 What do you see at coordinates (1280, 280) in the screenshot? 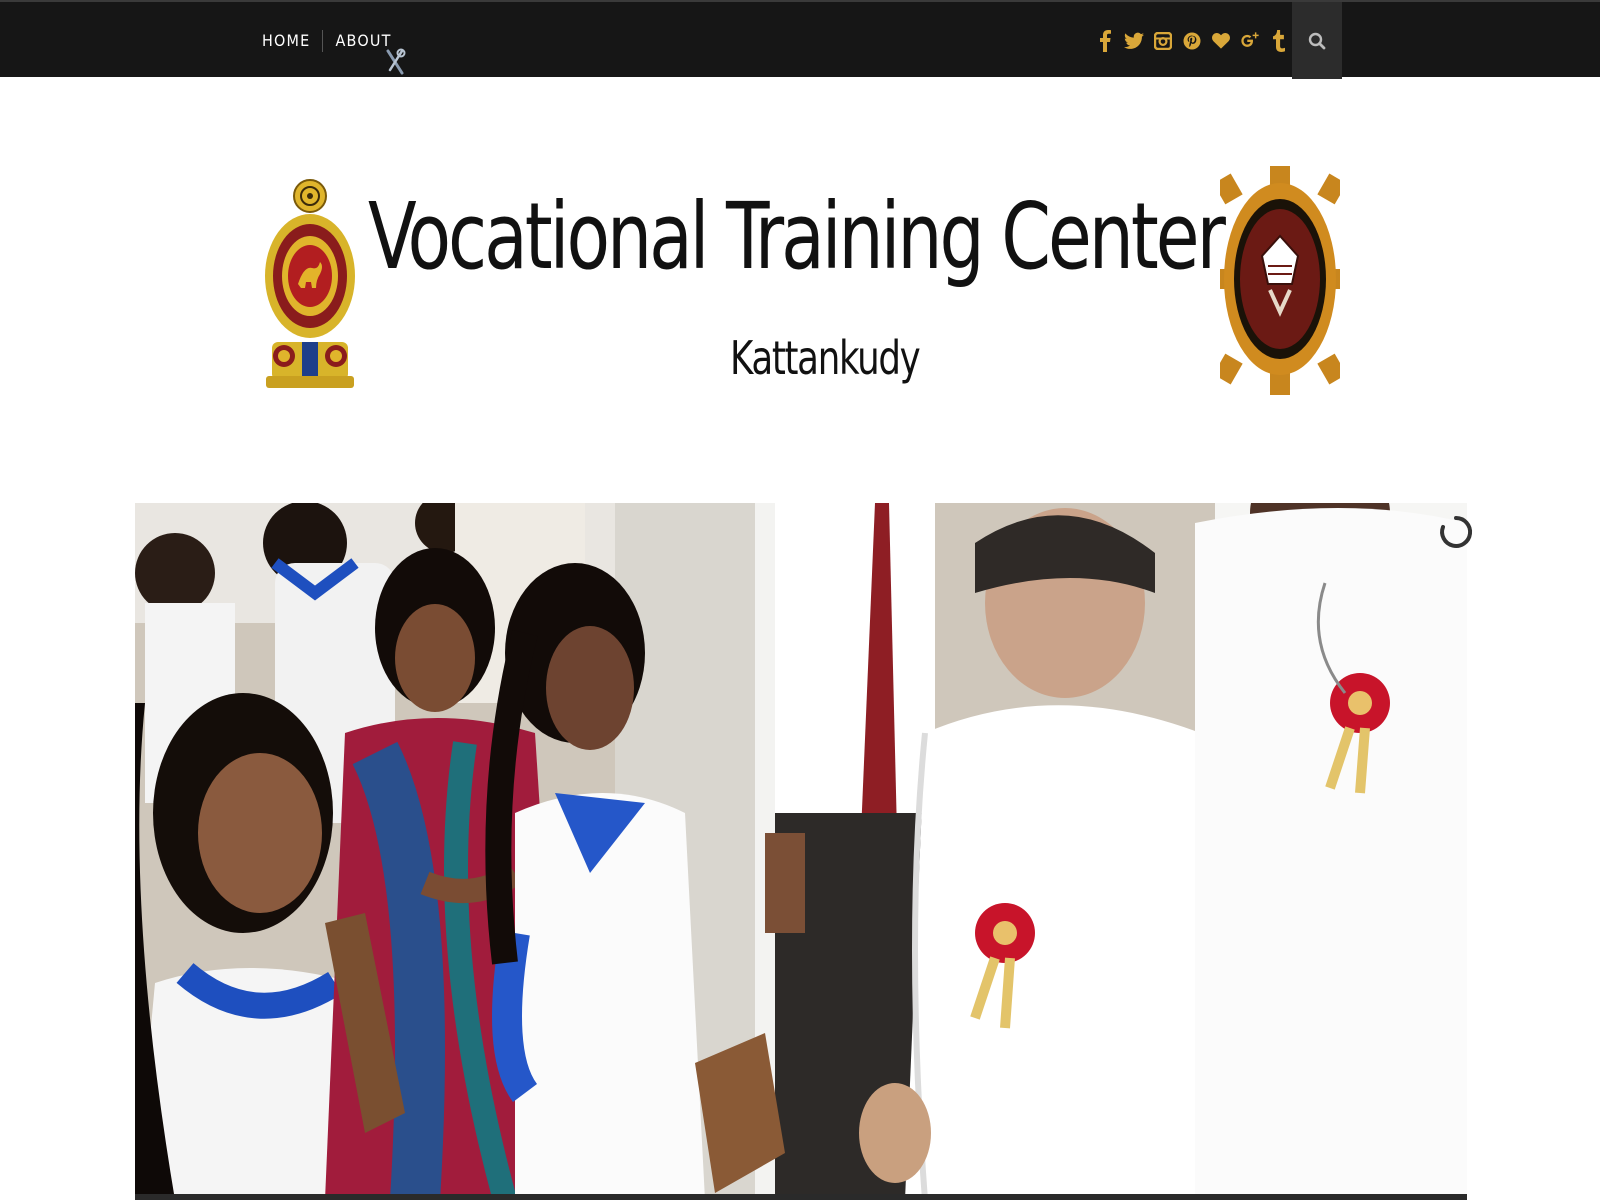
I see `vta-gear-emblem-icon` at bounding box center [1280, 280].